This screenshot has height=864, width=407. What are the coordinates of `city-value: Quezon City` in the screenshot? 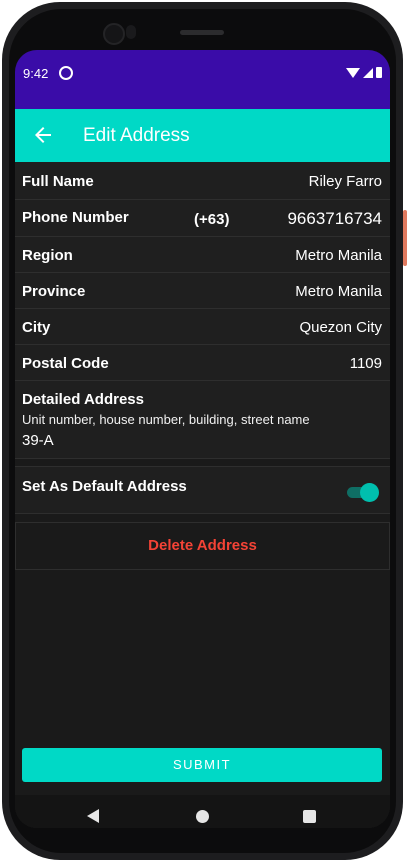 It's located at (340, 327).